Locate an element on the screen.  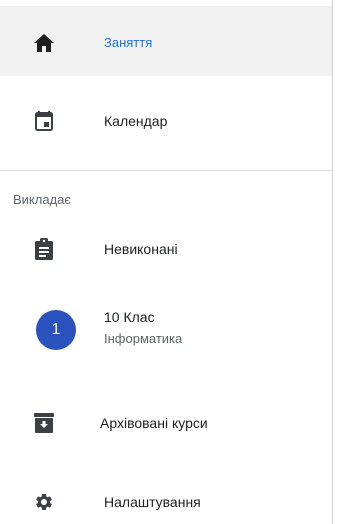
drawer-item-to-review: Невиконані is located at coordinates (166, 249).